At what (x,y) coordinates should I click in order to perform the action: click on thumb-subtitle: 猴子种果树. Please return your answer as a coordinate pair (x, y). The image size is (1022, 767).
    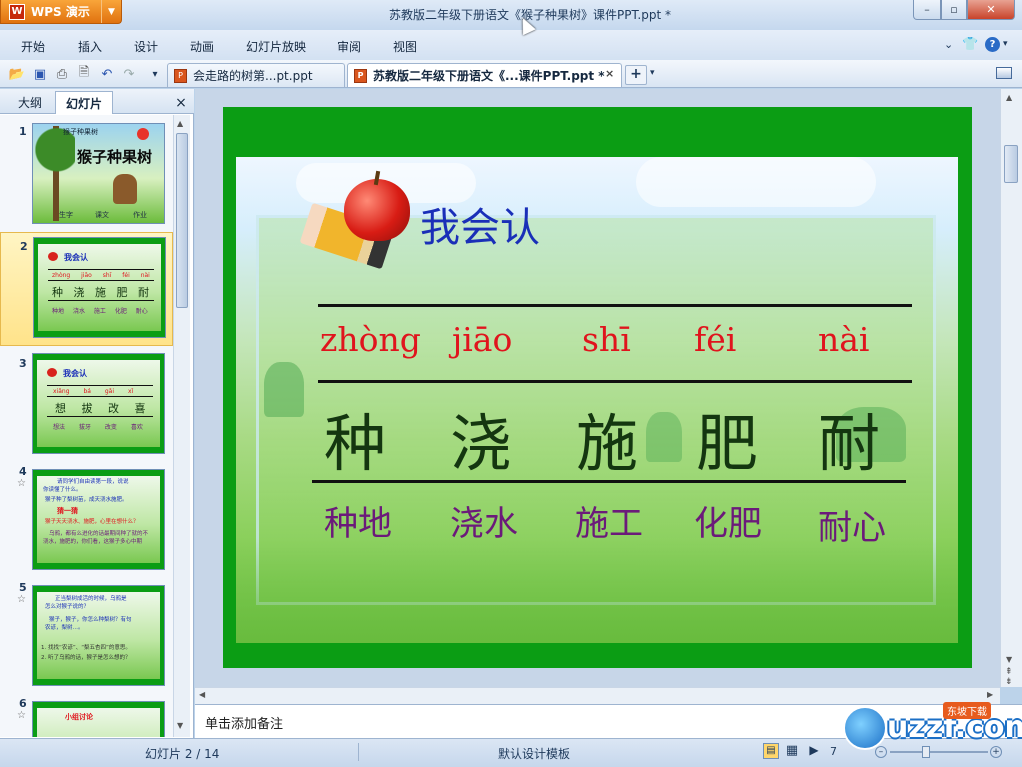
    Looking at the image, I should click on (80, 132).